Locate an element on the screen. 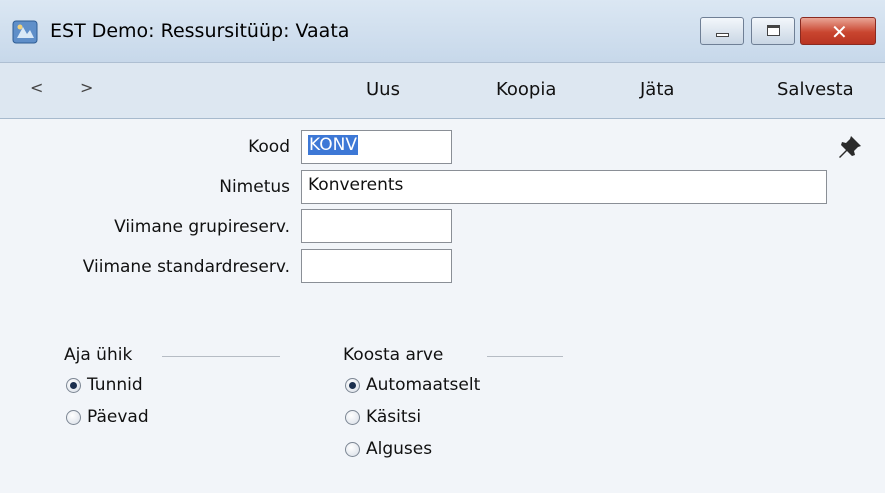  previous-record-button: < is located at coordinates (36, 87).